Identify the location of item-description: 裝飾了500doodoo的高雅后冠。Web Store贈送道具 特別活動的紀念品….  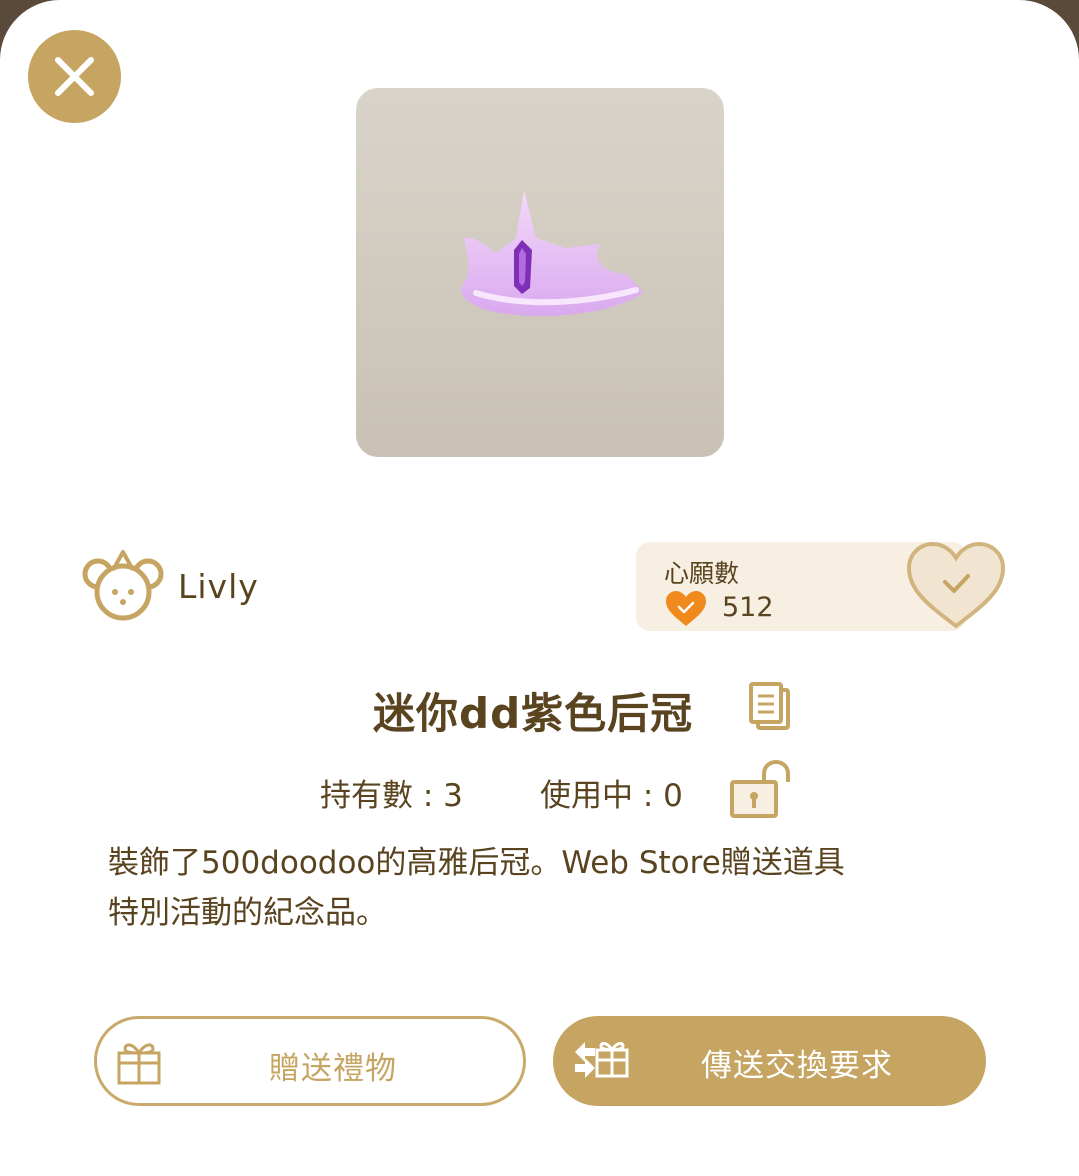
(538, 888).